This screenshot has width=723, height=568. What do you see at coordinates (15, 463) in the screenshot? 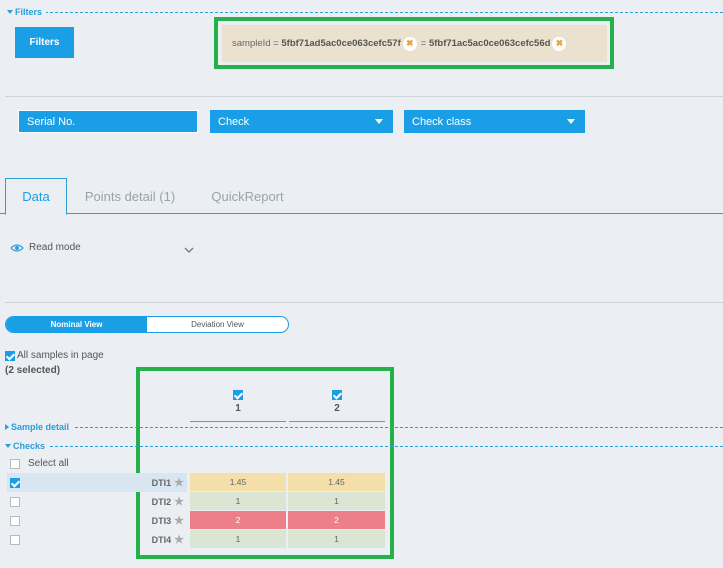
I see `select-all-checkbox` at bounding box center [15, 463].